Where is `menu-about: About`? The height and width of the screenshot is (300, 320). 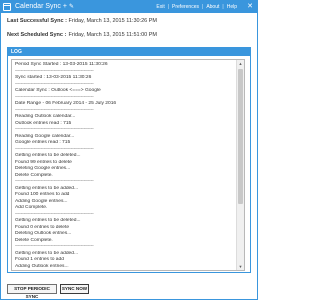 menu-about: About is located at coordinates (212, 7).